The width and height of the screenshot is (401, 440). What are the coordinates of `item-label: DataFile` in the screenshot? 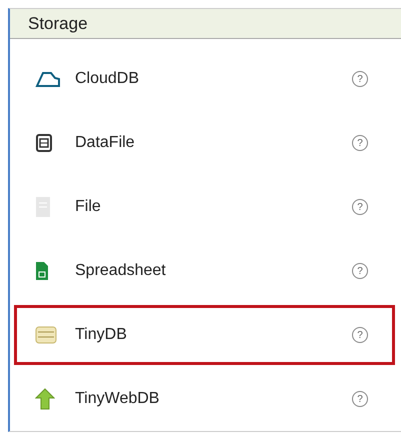 It's located at (105, 143).